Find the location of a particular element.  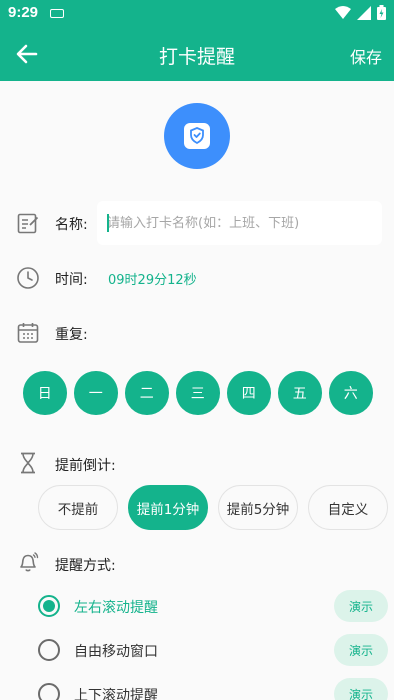

countdown-label: 提前倒计: is located at coordinates (85, 466).